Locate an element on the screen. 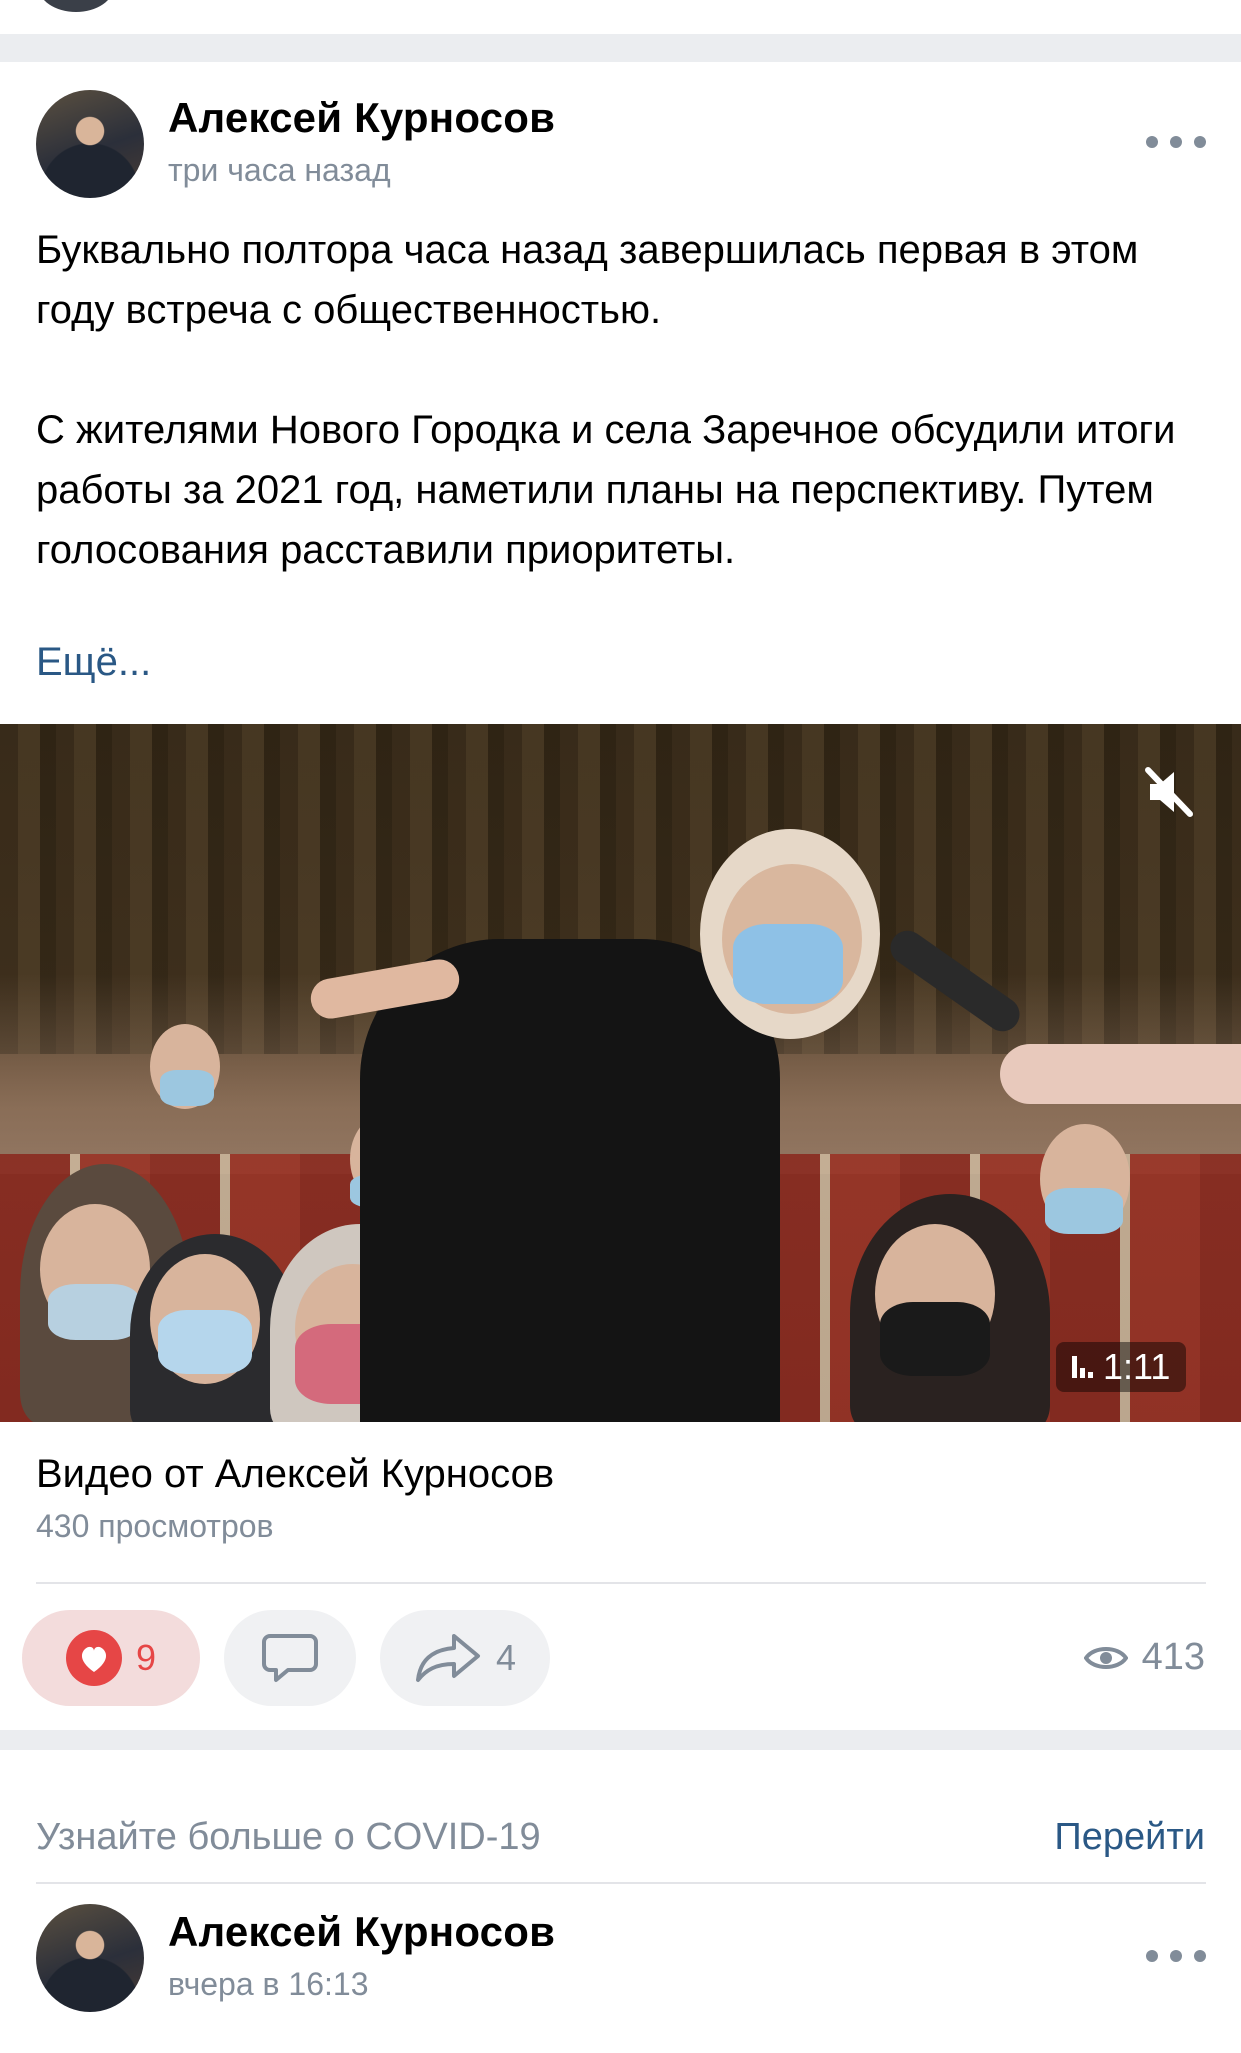 Image resolution: width=1241 pixels, height=2053 pixels. share-arrow-icon is located at coordinates (447, 1658).